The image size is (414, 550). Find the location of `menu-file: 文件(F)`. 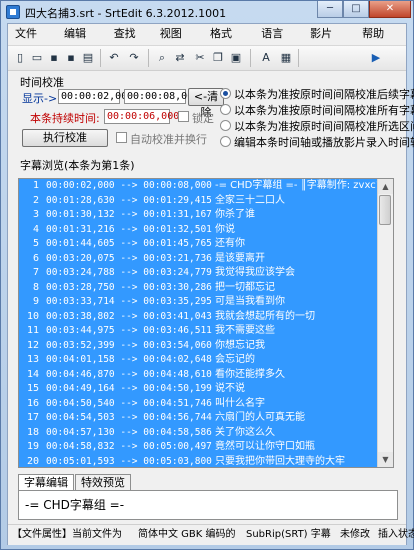

menu-file: 文件(F) is located at coordinates (32, 42).